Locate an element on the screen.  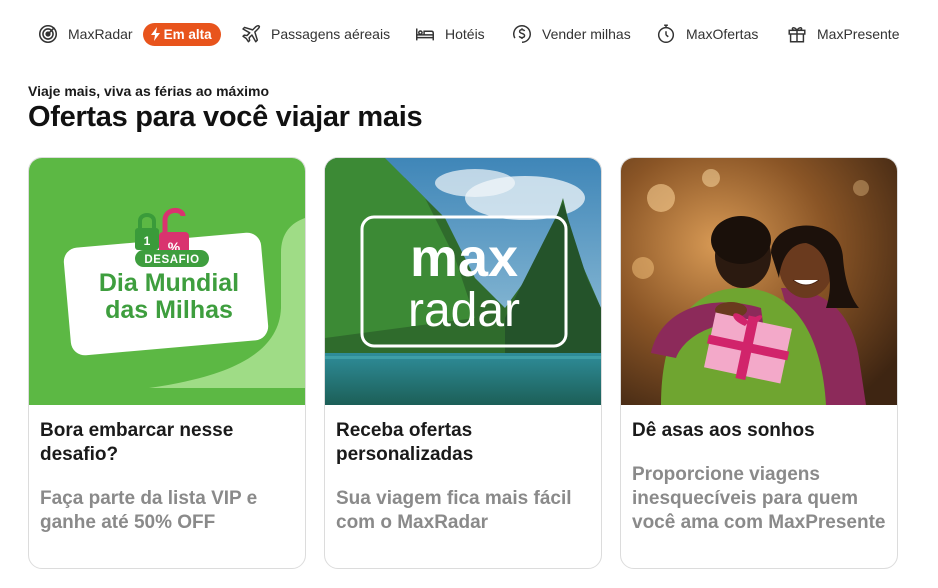
nav-item-sell-miles: Vender milhas is located at coordinates (571, 34).